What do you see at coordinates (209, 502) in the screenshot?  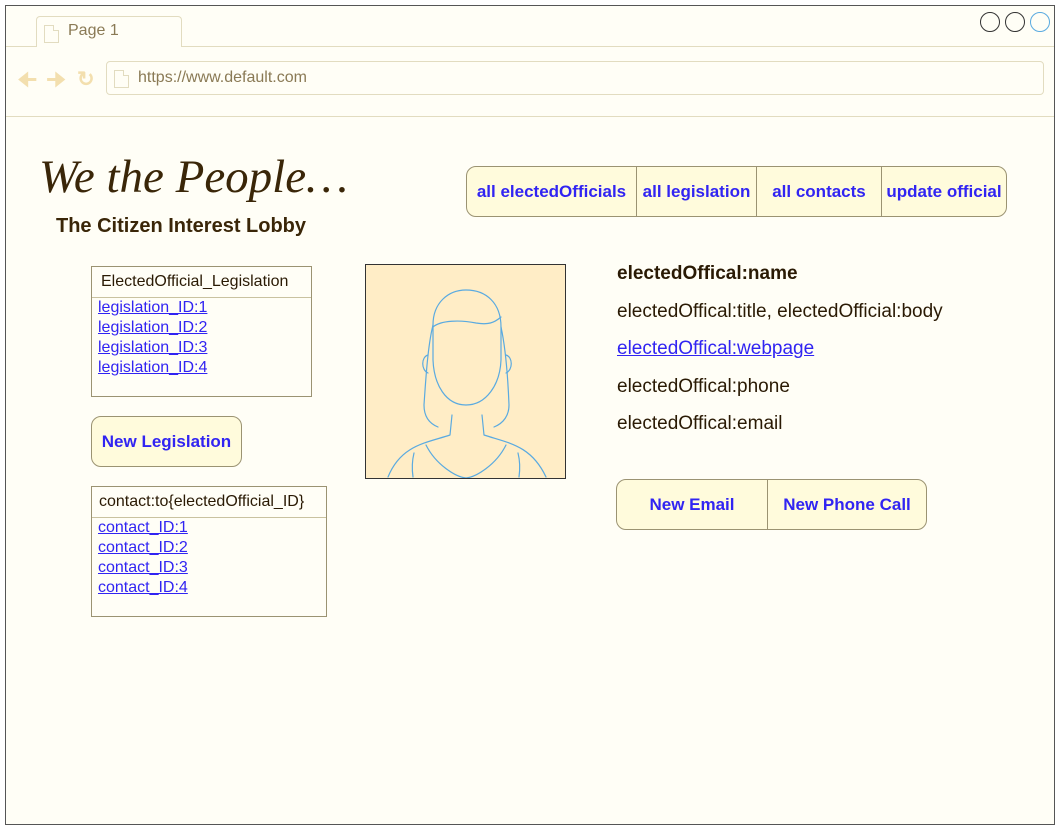 I see `contacts-panel-title: contact:to{electedOfficial_ID}` at bounding box center [209, 502].